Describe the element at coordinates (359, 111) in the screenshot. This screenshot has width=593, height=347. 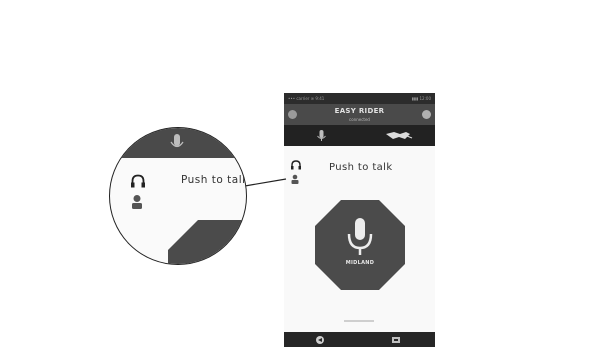
I see `app-title: EASY RIDER` at that location.